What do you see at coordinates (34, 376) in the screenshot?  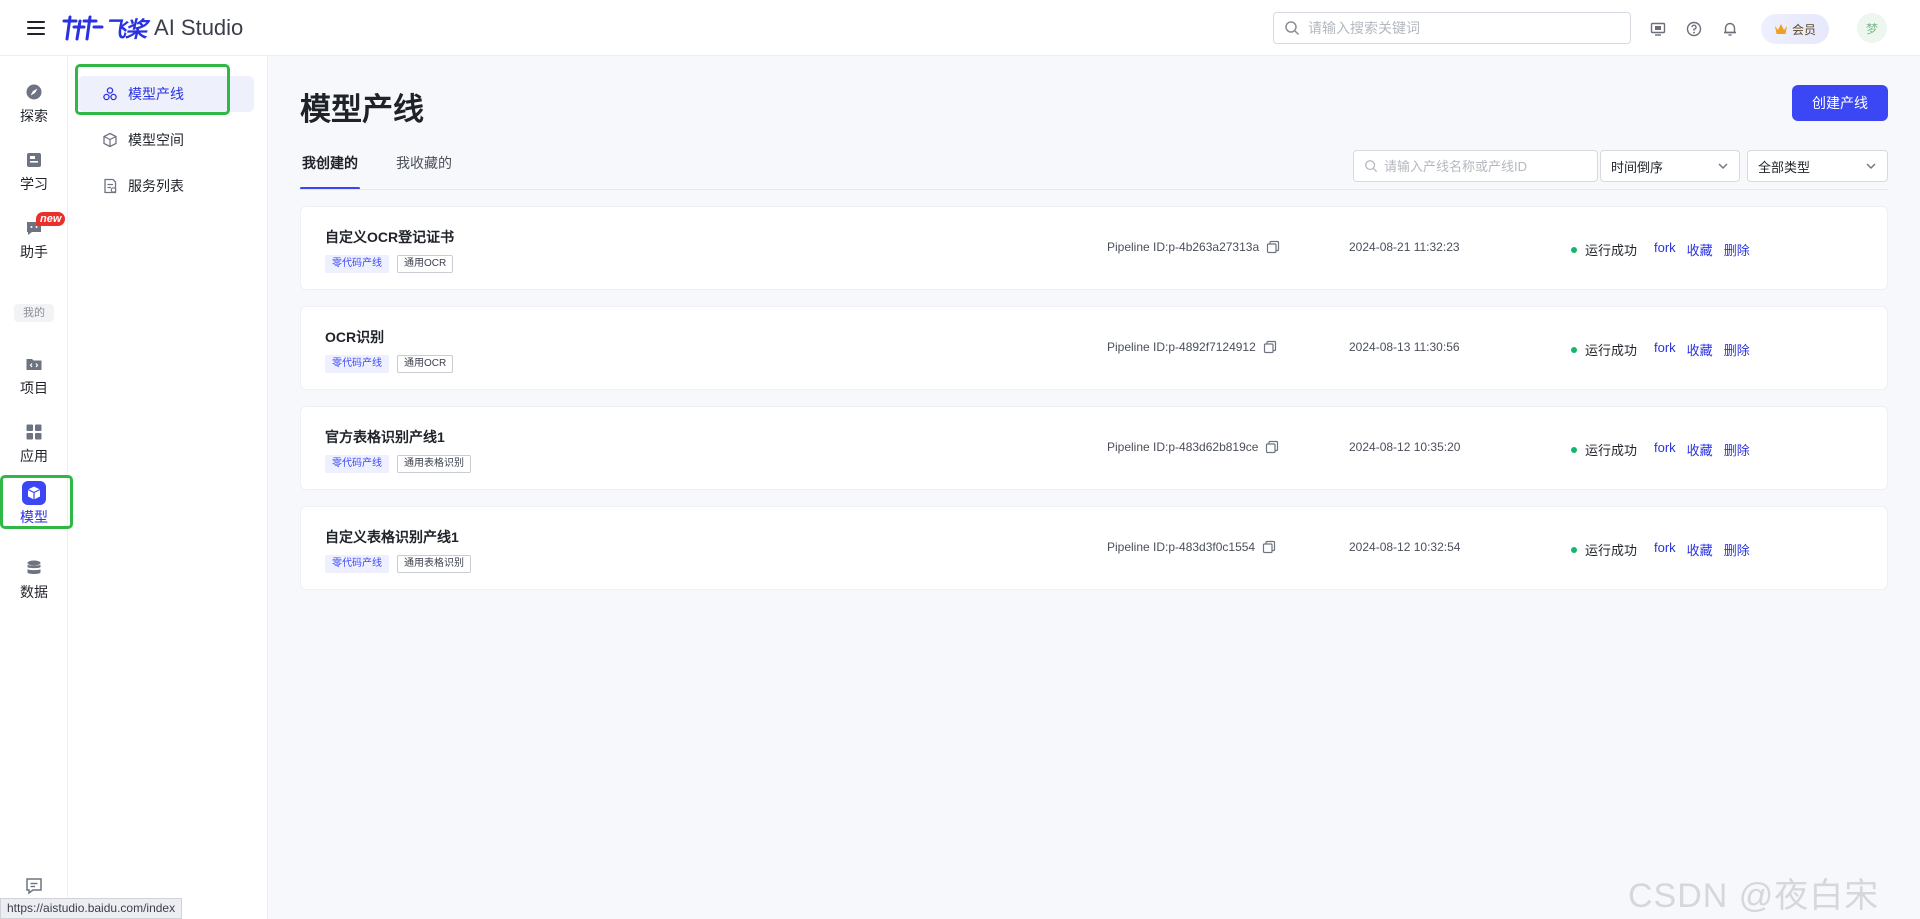 I see `rail-item-projects: 项目` at bounding box center [34, 376].